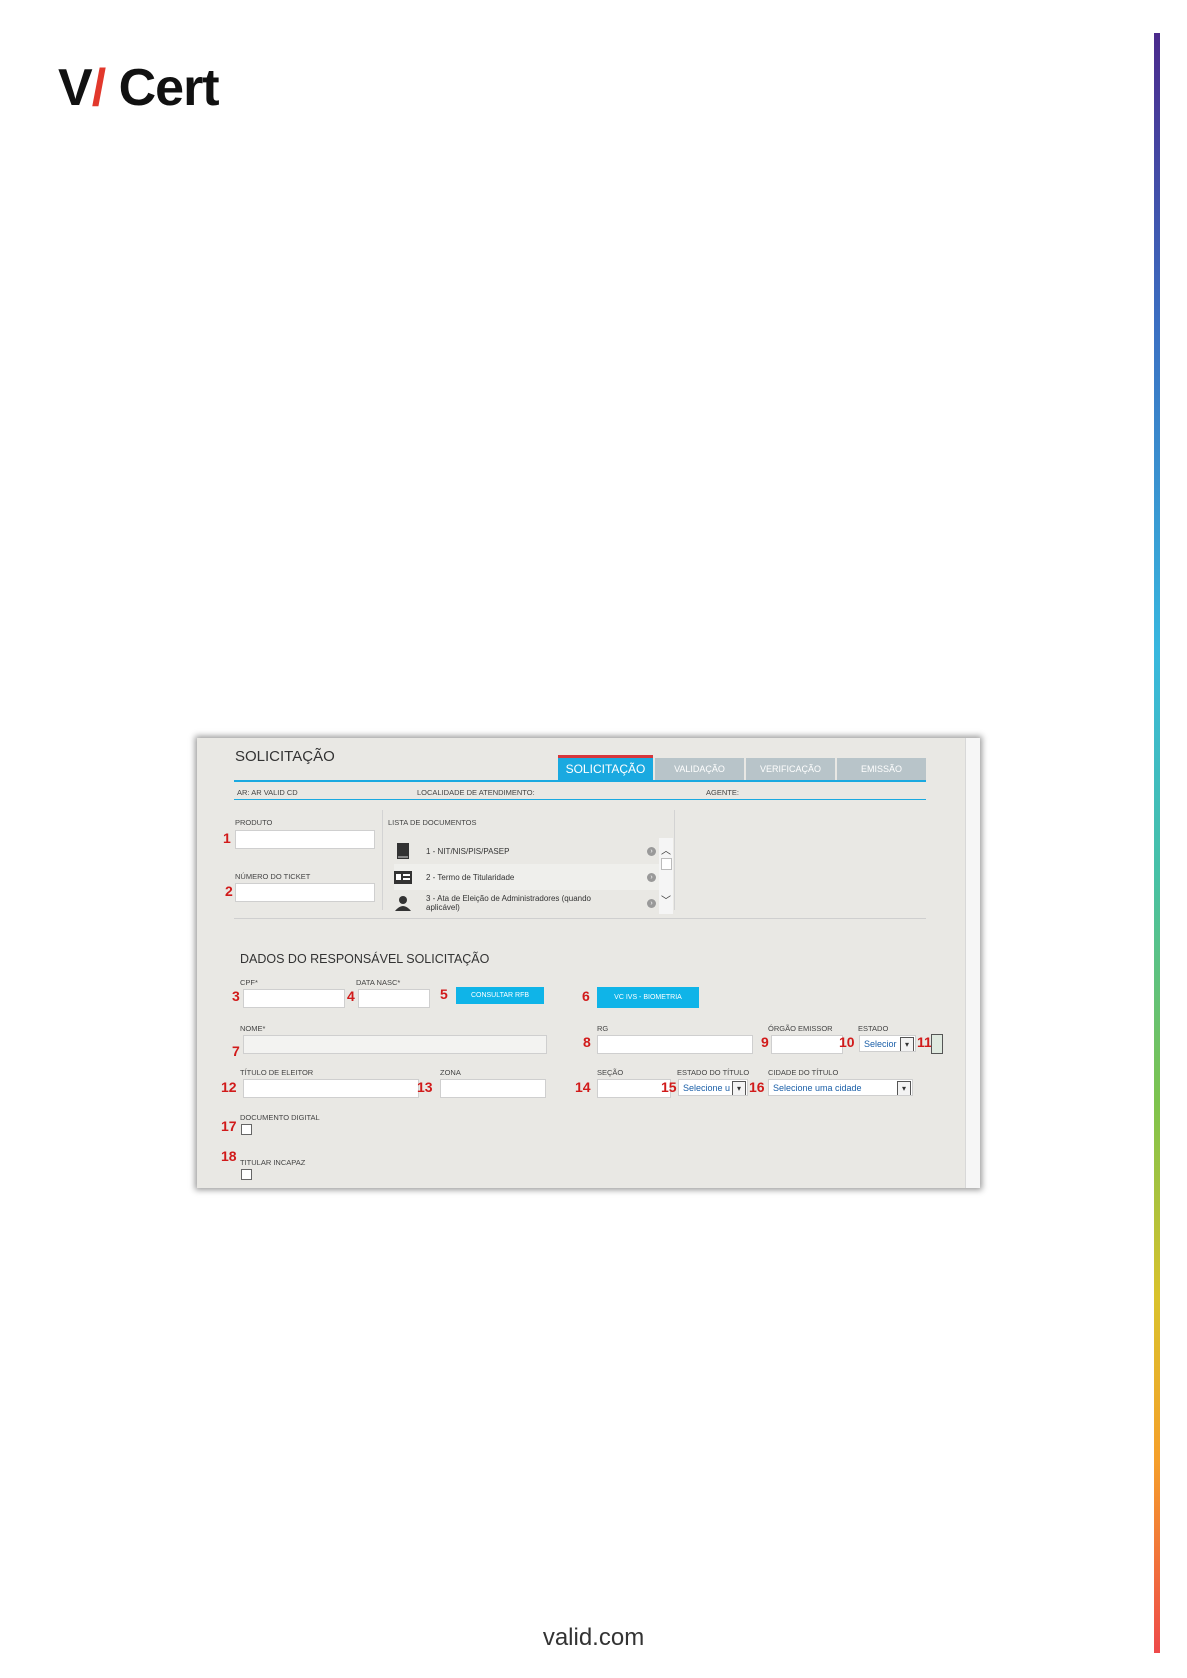 This screenshot has width=1187, height=1678. Describe the element at coordinates (713, 1072) in the screenshot. I see `estado-titulo-label: ESTADO DO TÍTULO` at that location.